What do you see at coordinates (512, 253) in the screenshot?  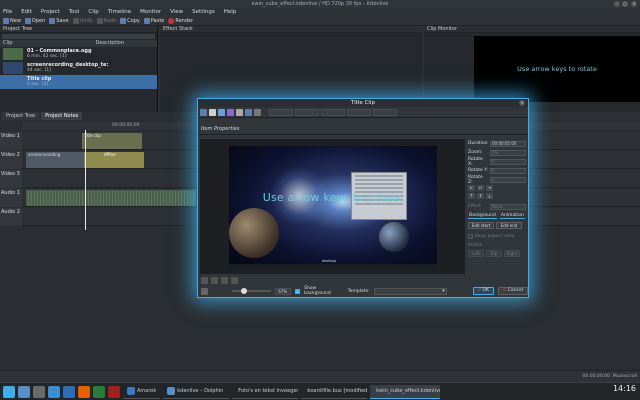 I see `resize-right-button: Right` at bounding box center [512, 253].